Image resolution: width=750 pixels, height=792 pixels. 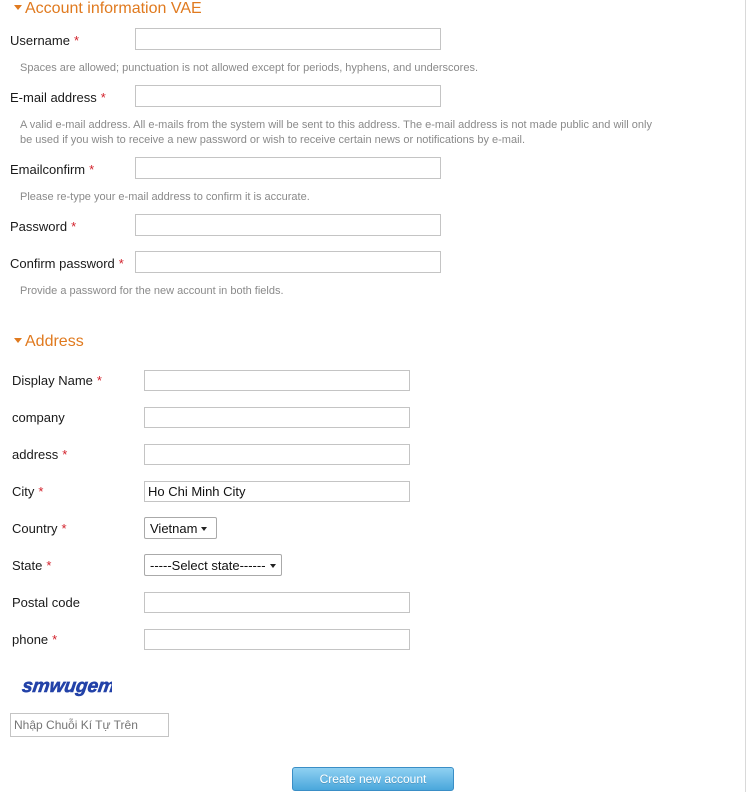 What do you see at coordinates (113, 8) in the screenshot?
I see `account-section-title: Account information VAE` at bounding box center [113, 8].